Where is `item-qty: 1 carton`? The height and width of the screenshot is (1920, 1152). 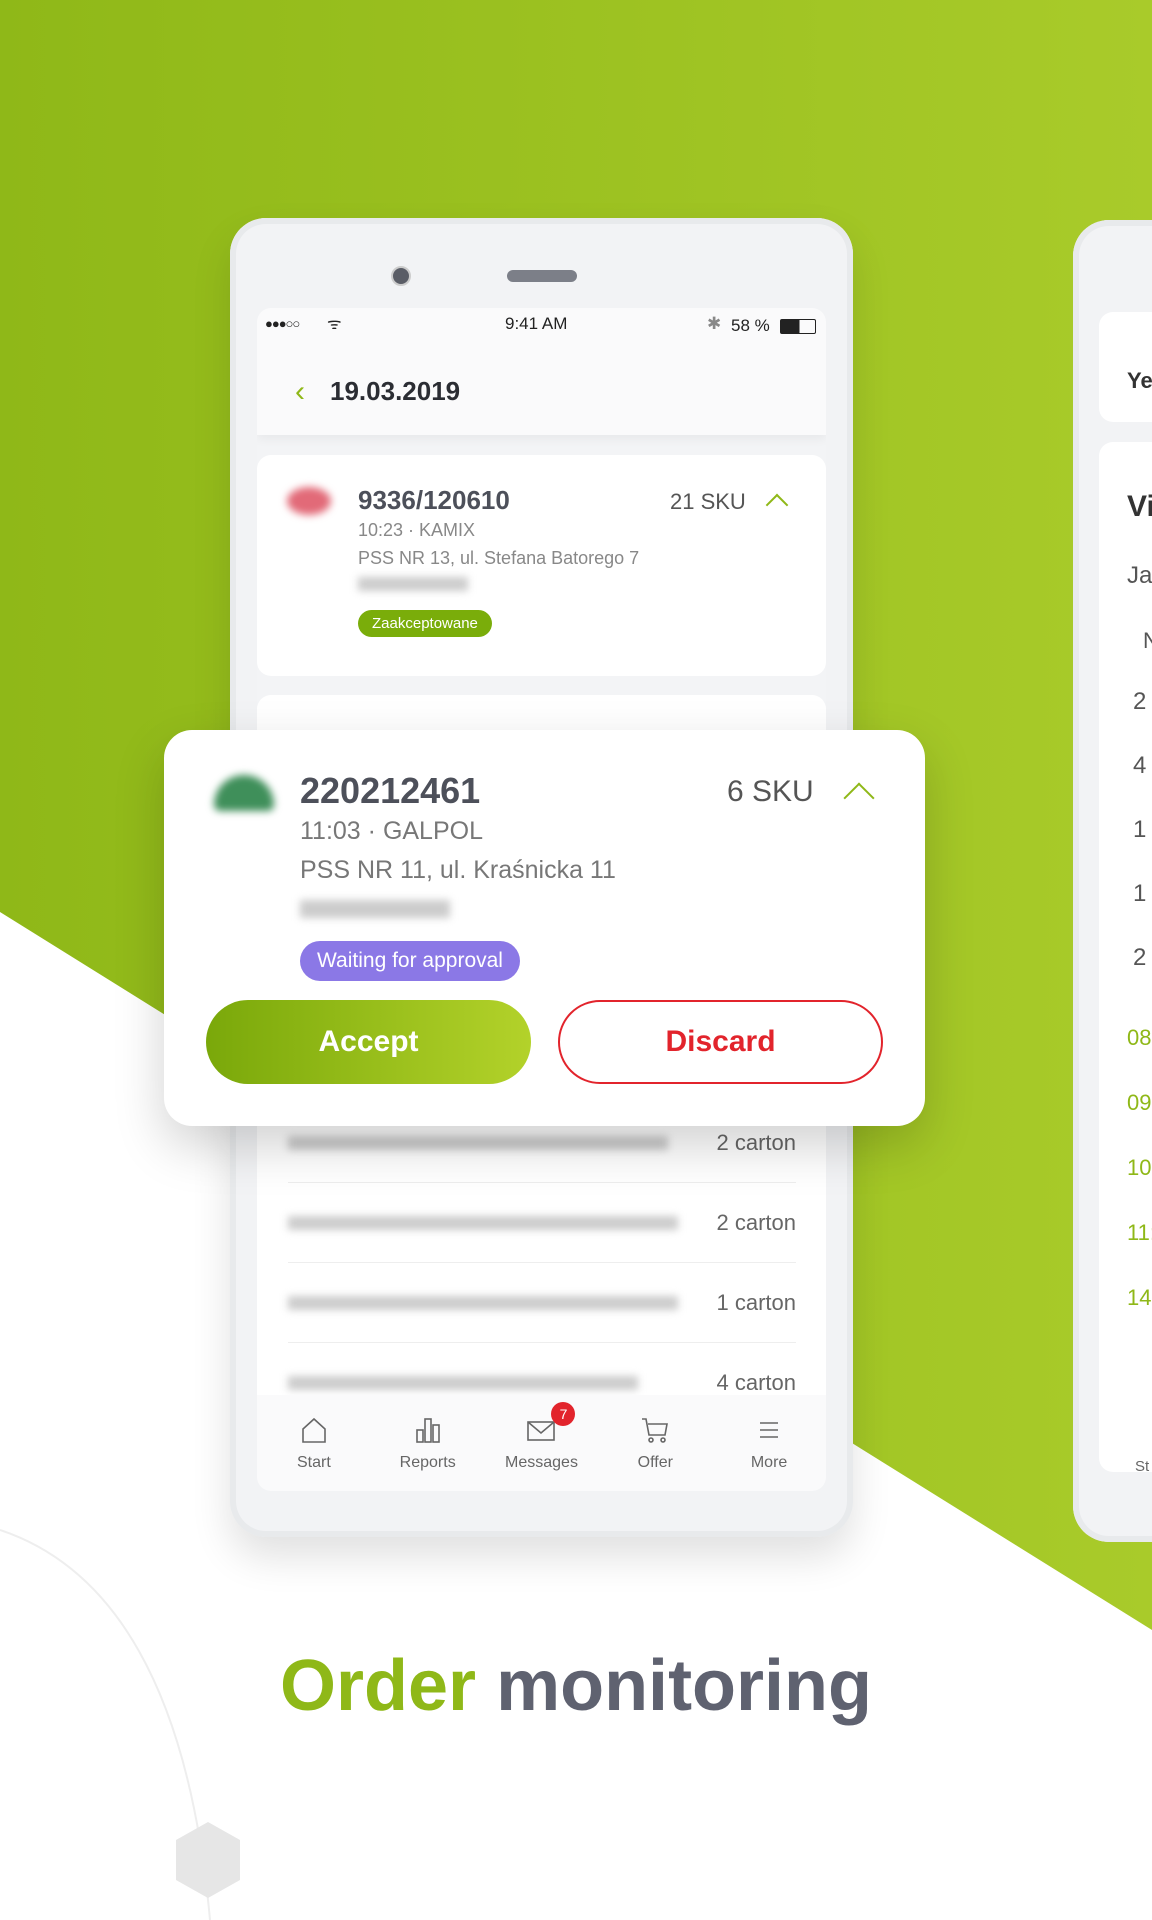
item-qty: 1 carton is located at coordinates (756, 1302).